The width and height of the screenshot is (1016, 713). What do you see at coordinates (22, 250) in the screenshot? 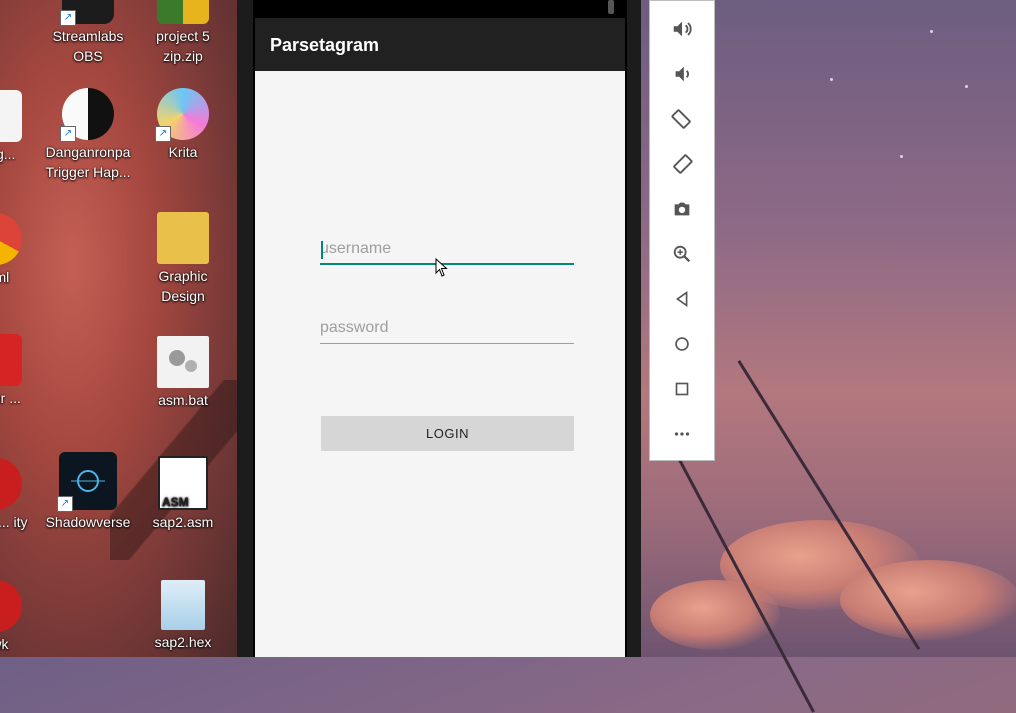
I see `desktop-icon-html: html` at bounding box center [22, 250].